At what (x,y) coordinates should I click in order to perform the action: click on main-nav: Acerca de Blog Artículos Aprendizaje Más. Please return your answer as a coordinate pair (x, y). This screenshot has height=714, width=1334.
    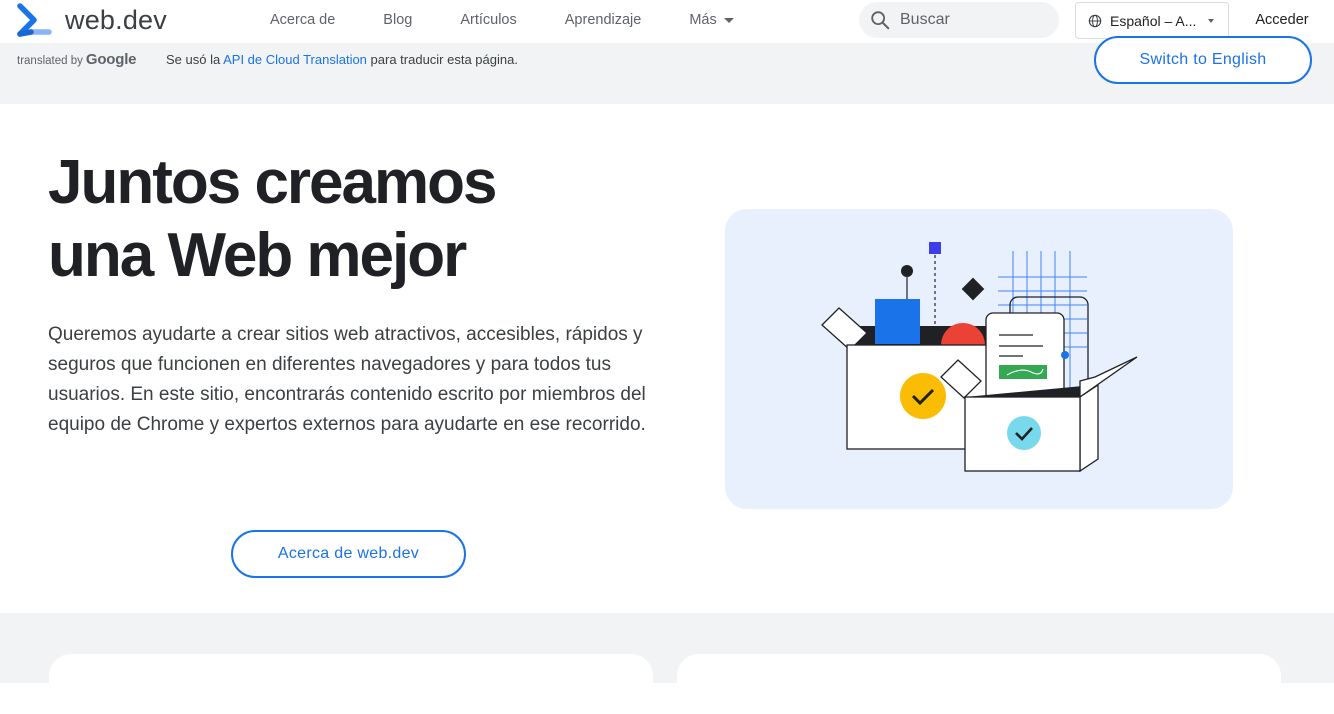
    Looking at the image, I should click on (502, 20).